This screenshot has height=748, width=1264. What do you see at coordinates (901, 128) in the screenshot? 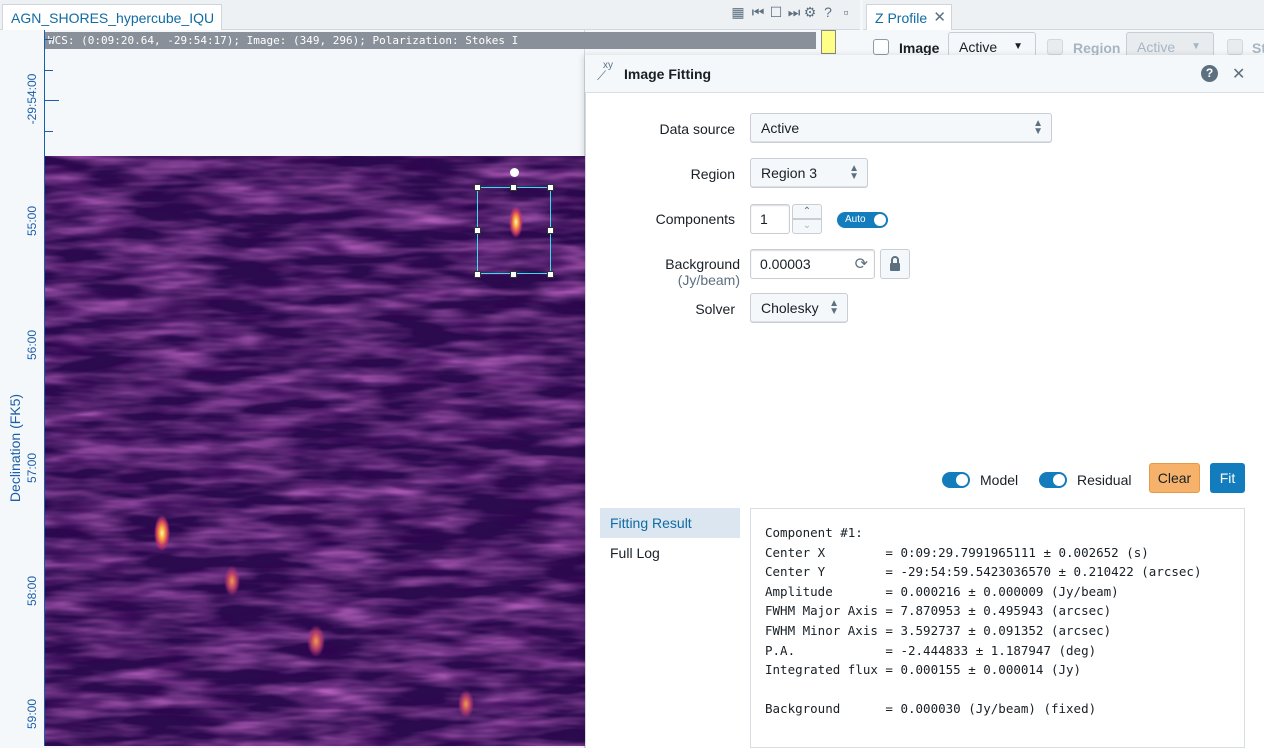
I see `data-source-select: Active ▲ ▼` at bounding box center [901, 128].